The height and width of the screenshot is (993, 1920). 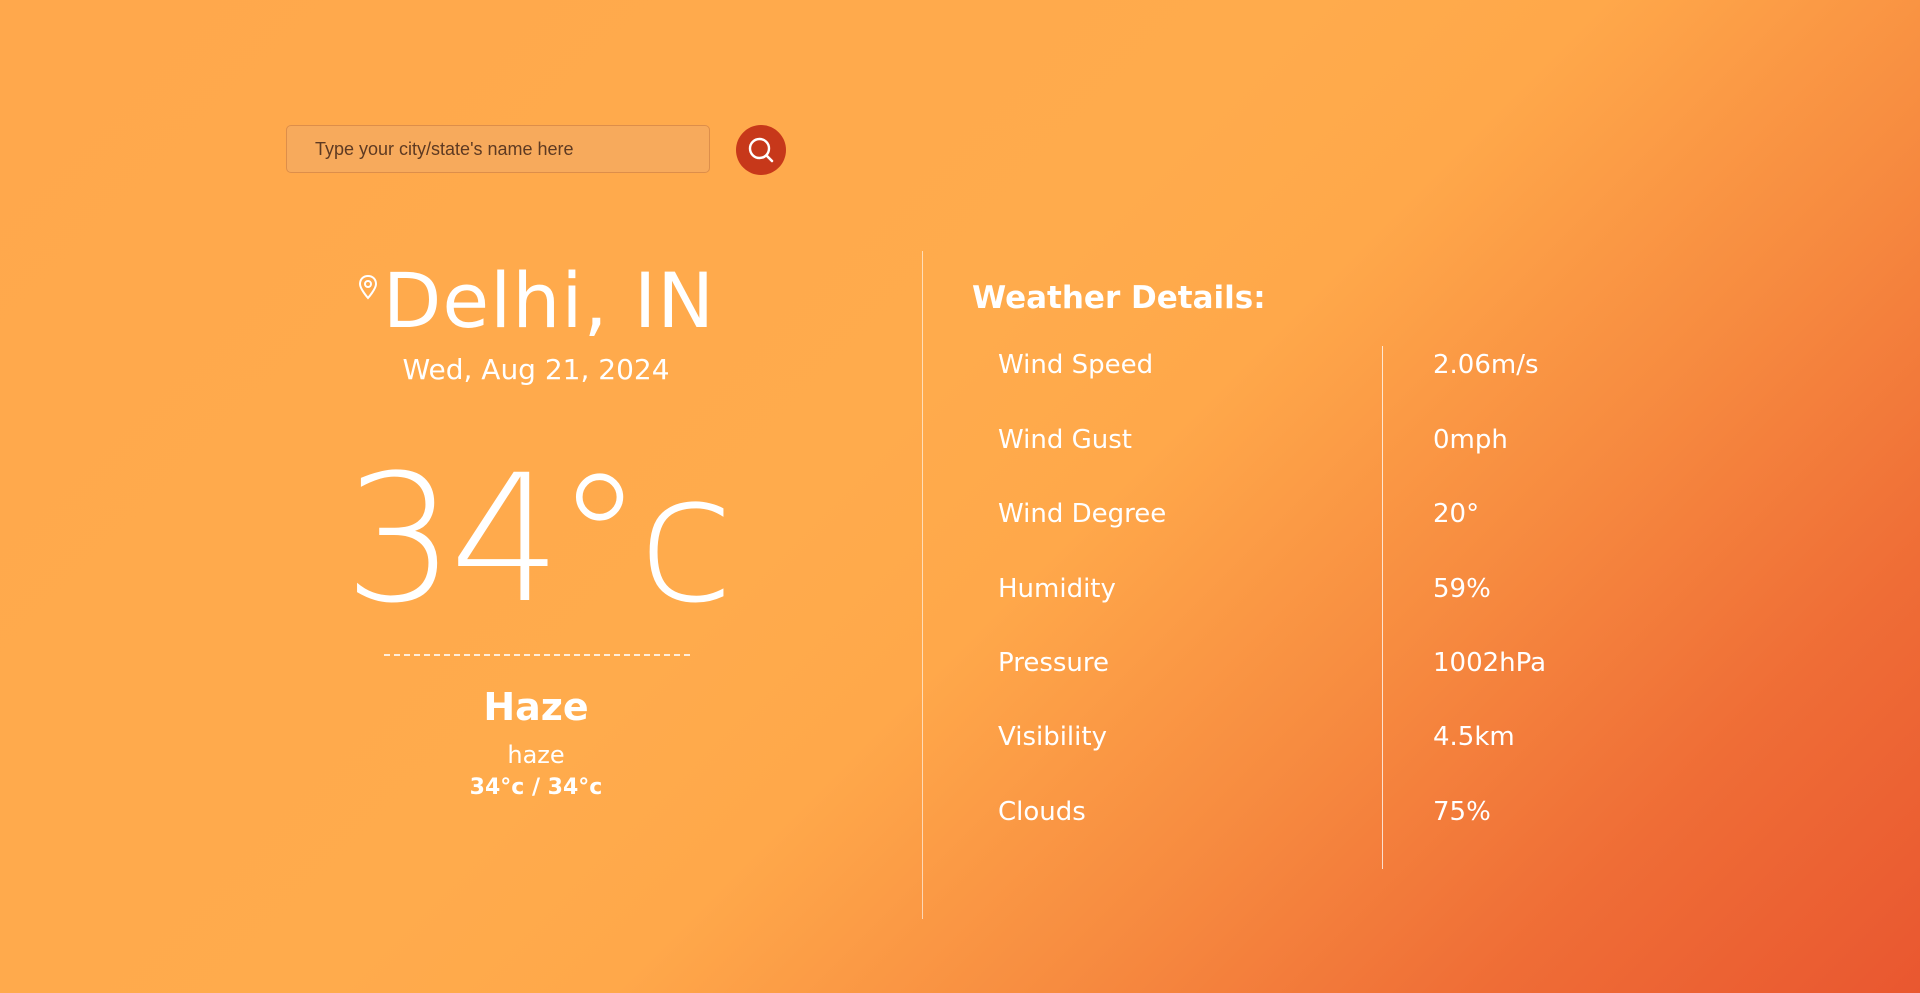 What do you see at coordinates (1462, 812) in the screenshot?
I see `detail-value-clouds: 75%` at bounding box center [1462, 812].